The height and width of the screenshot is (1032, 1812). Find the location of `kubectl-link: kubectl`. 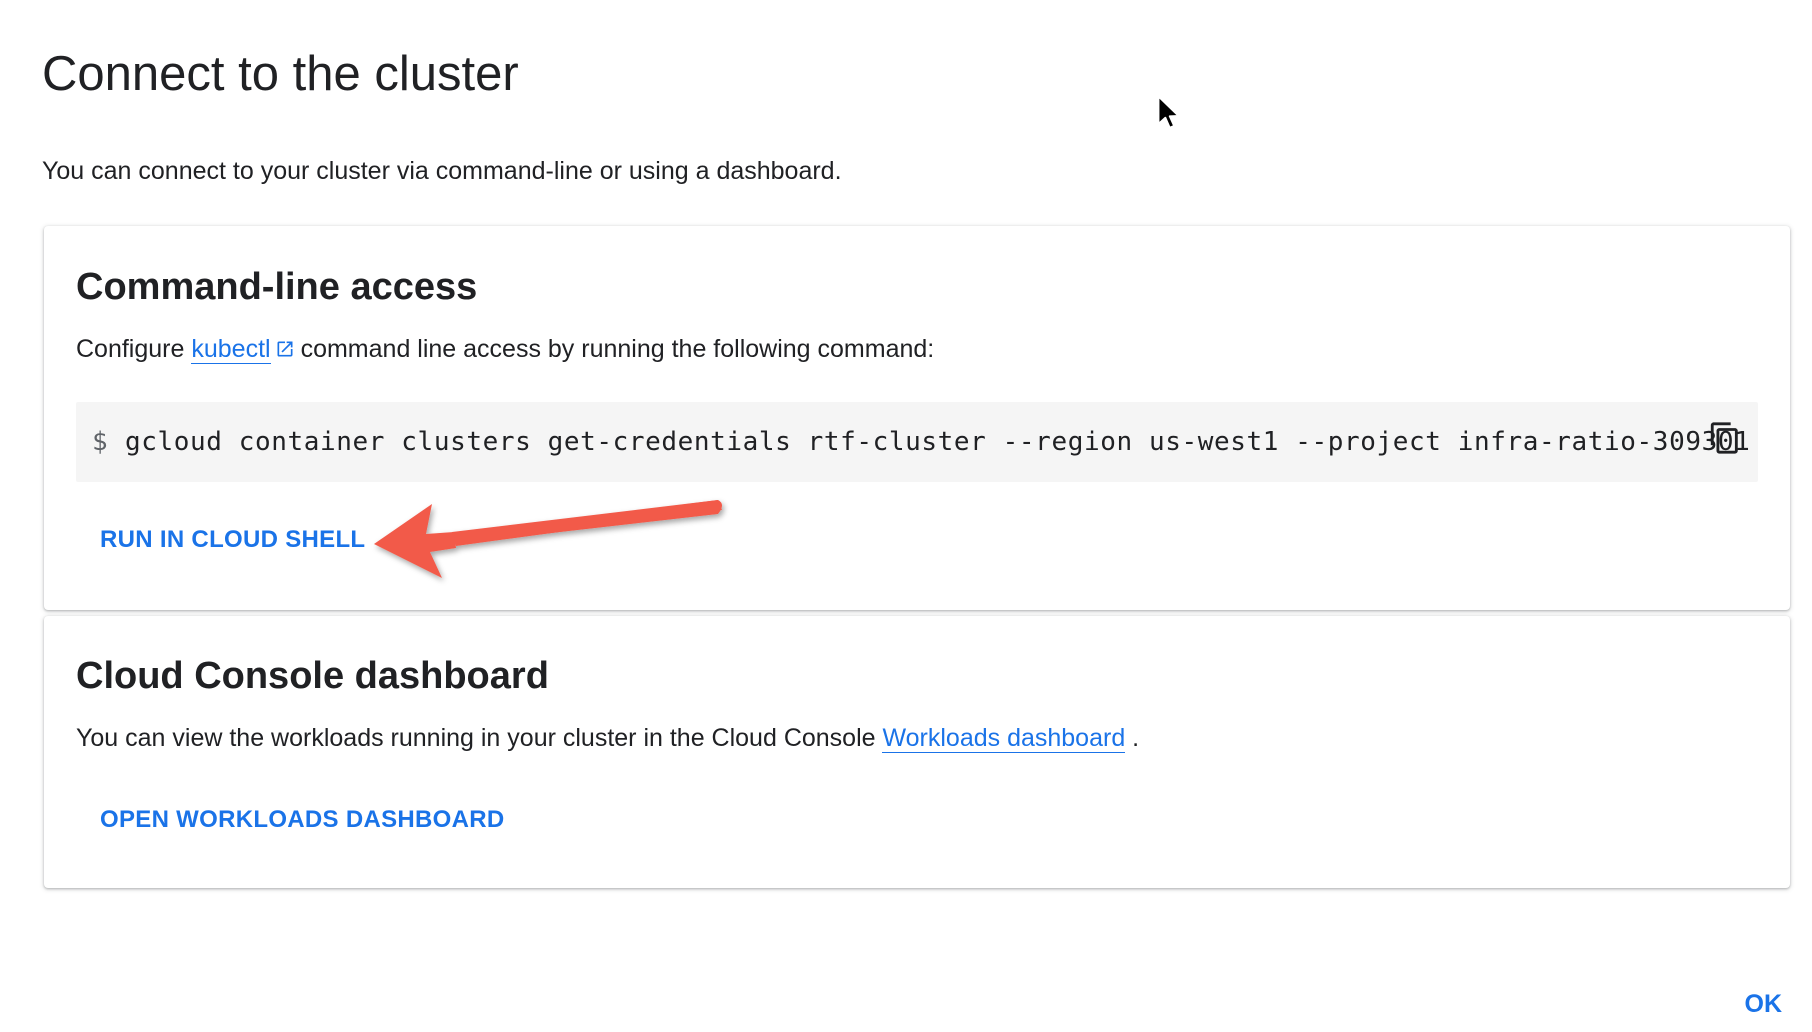

kubectl-link: kubectl is located at coordinates (231, 349).